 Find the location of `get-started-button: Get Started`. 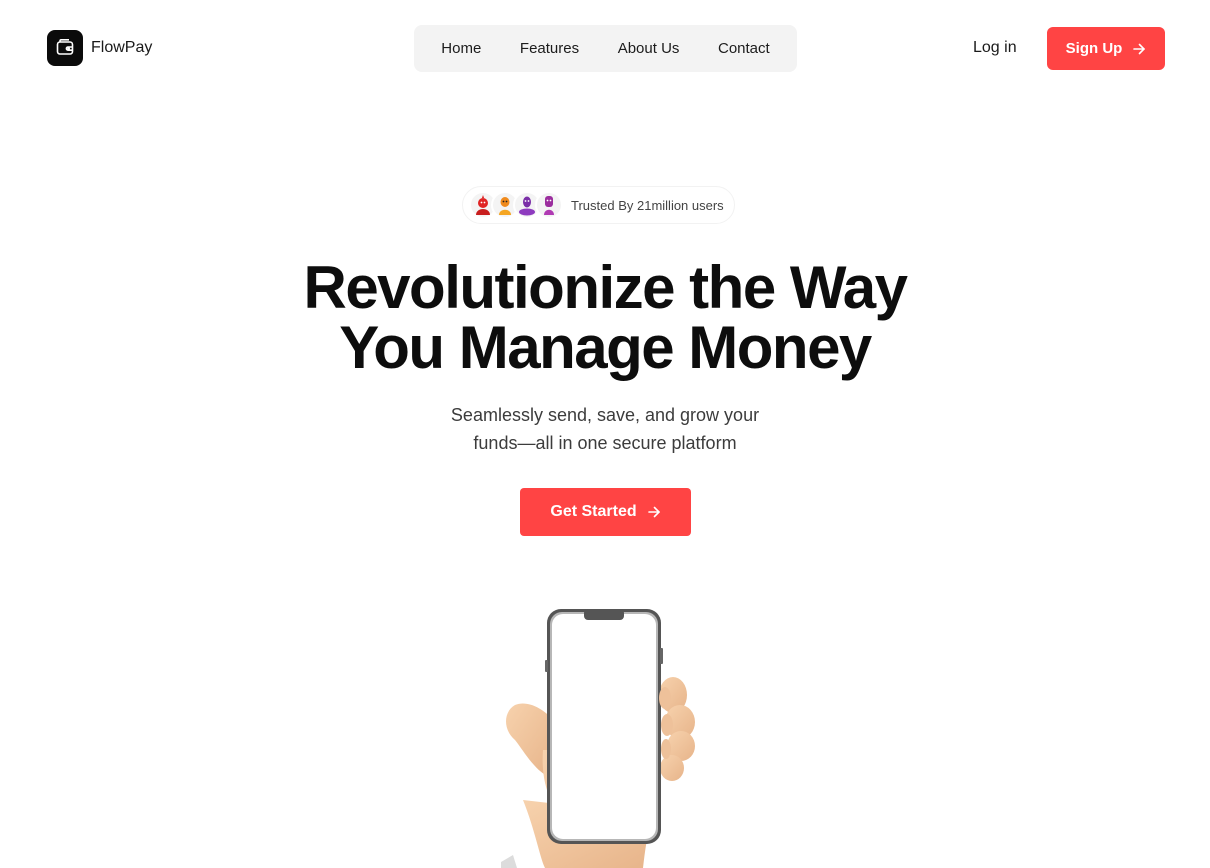

get-started-button: Get Started is located at coordinates (605, 512).